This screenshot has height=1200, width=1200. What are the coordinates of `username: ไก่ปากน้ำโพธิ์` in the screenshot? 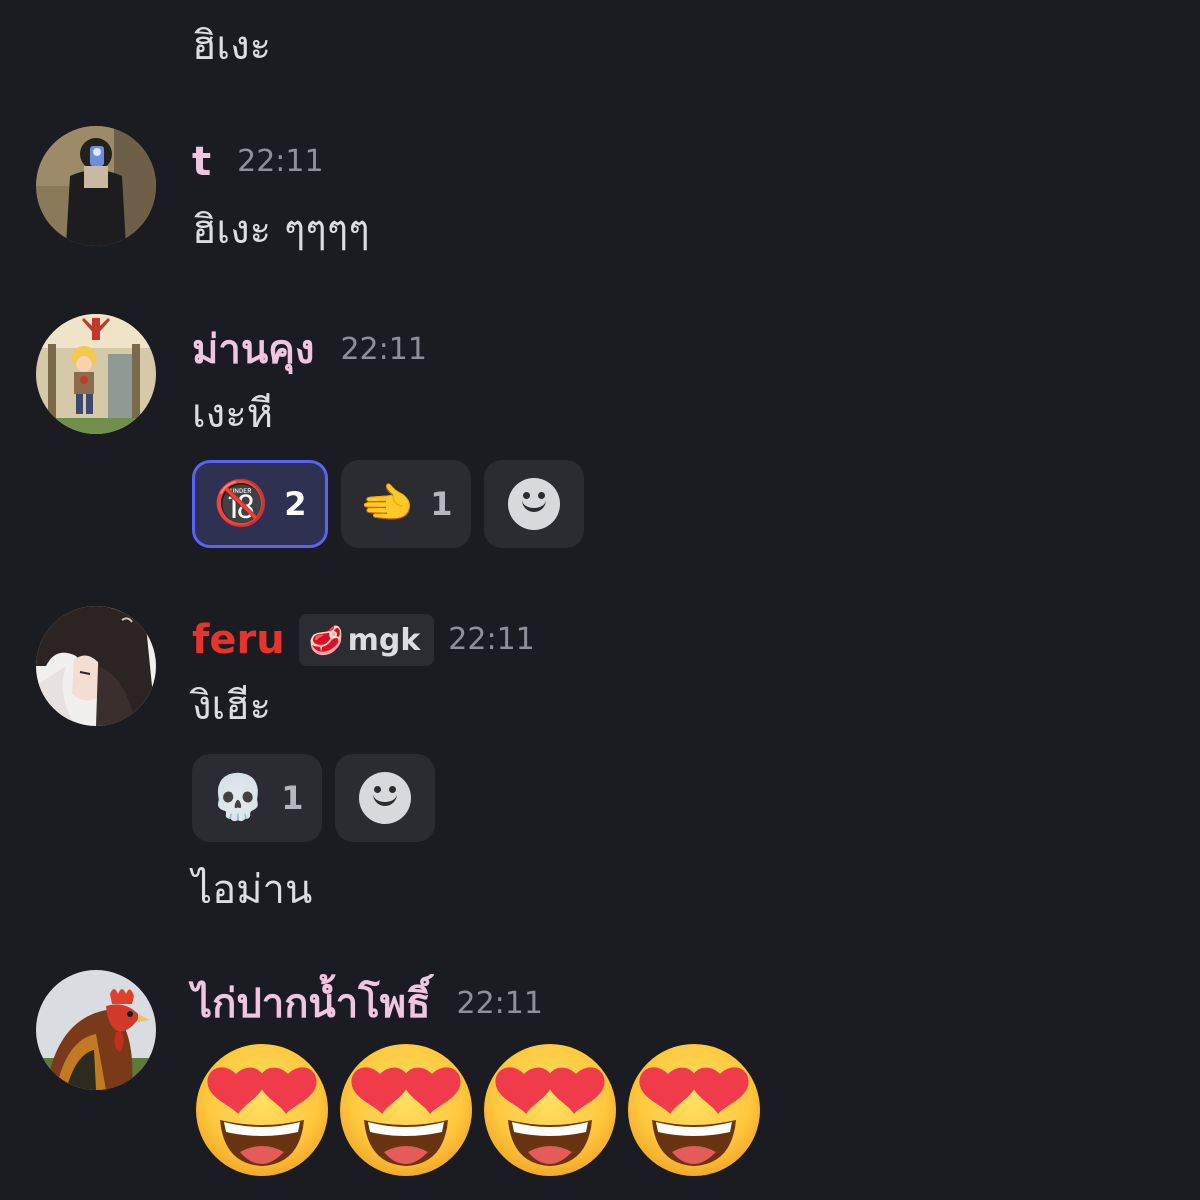 It's located at (311, 1004).